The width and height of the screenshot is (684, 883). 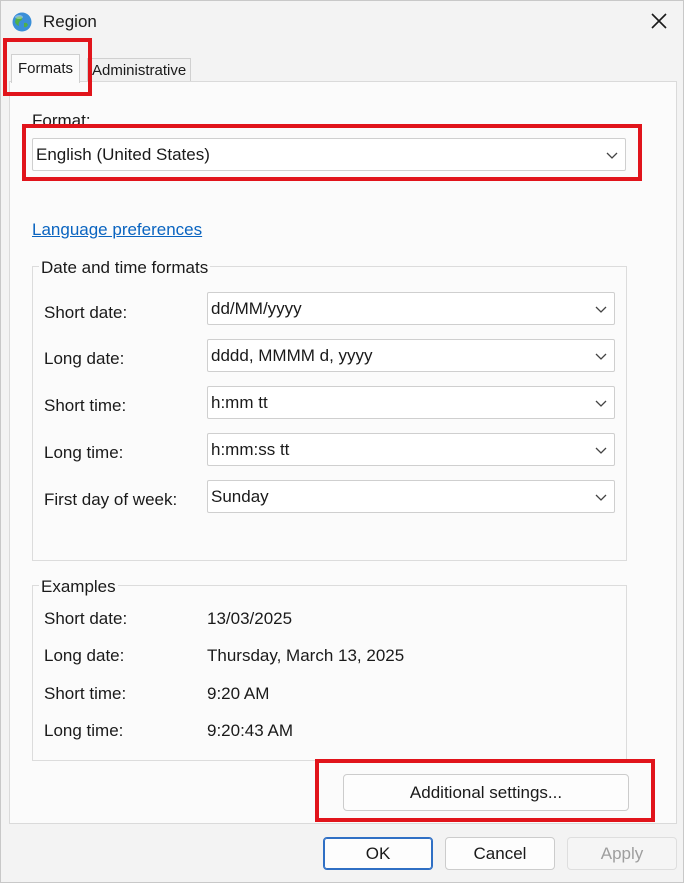 I want to click on cancel-label: Cancel, so click(x=500, y=853).